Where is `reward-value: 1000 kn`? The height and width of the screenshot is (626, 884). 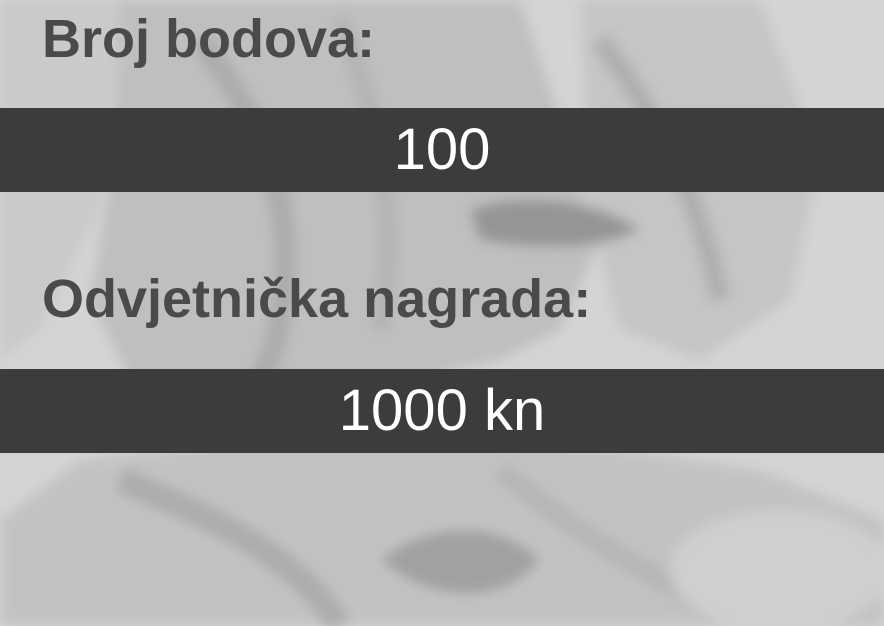 reward-value: 1000 kn is located at coordinates (442, 410).